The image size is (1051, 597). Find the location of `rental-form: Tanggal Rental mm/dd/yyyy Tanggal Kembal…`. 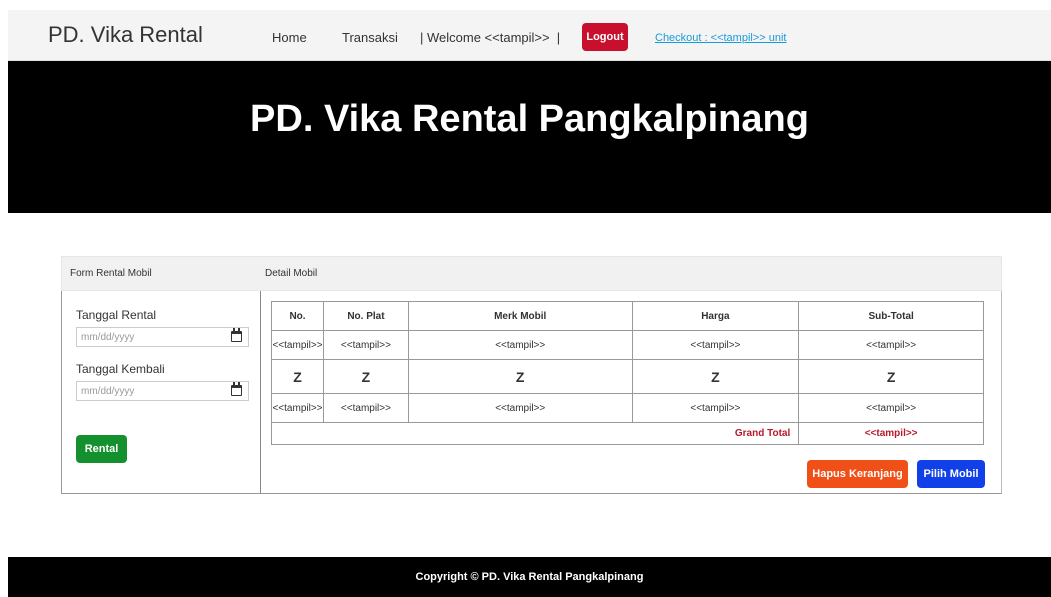

rental-form: Tanggal Rental mm/dd/yyyy Tanggal Kembal… is located at coordinates (161, 392).